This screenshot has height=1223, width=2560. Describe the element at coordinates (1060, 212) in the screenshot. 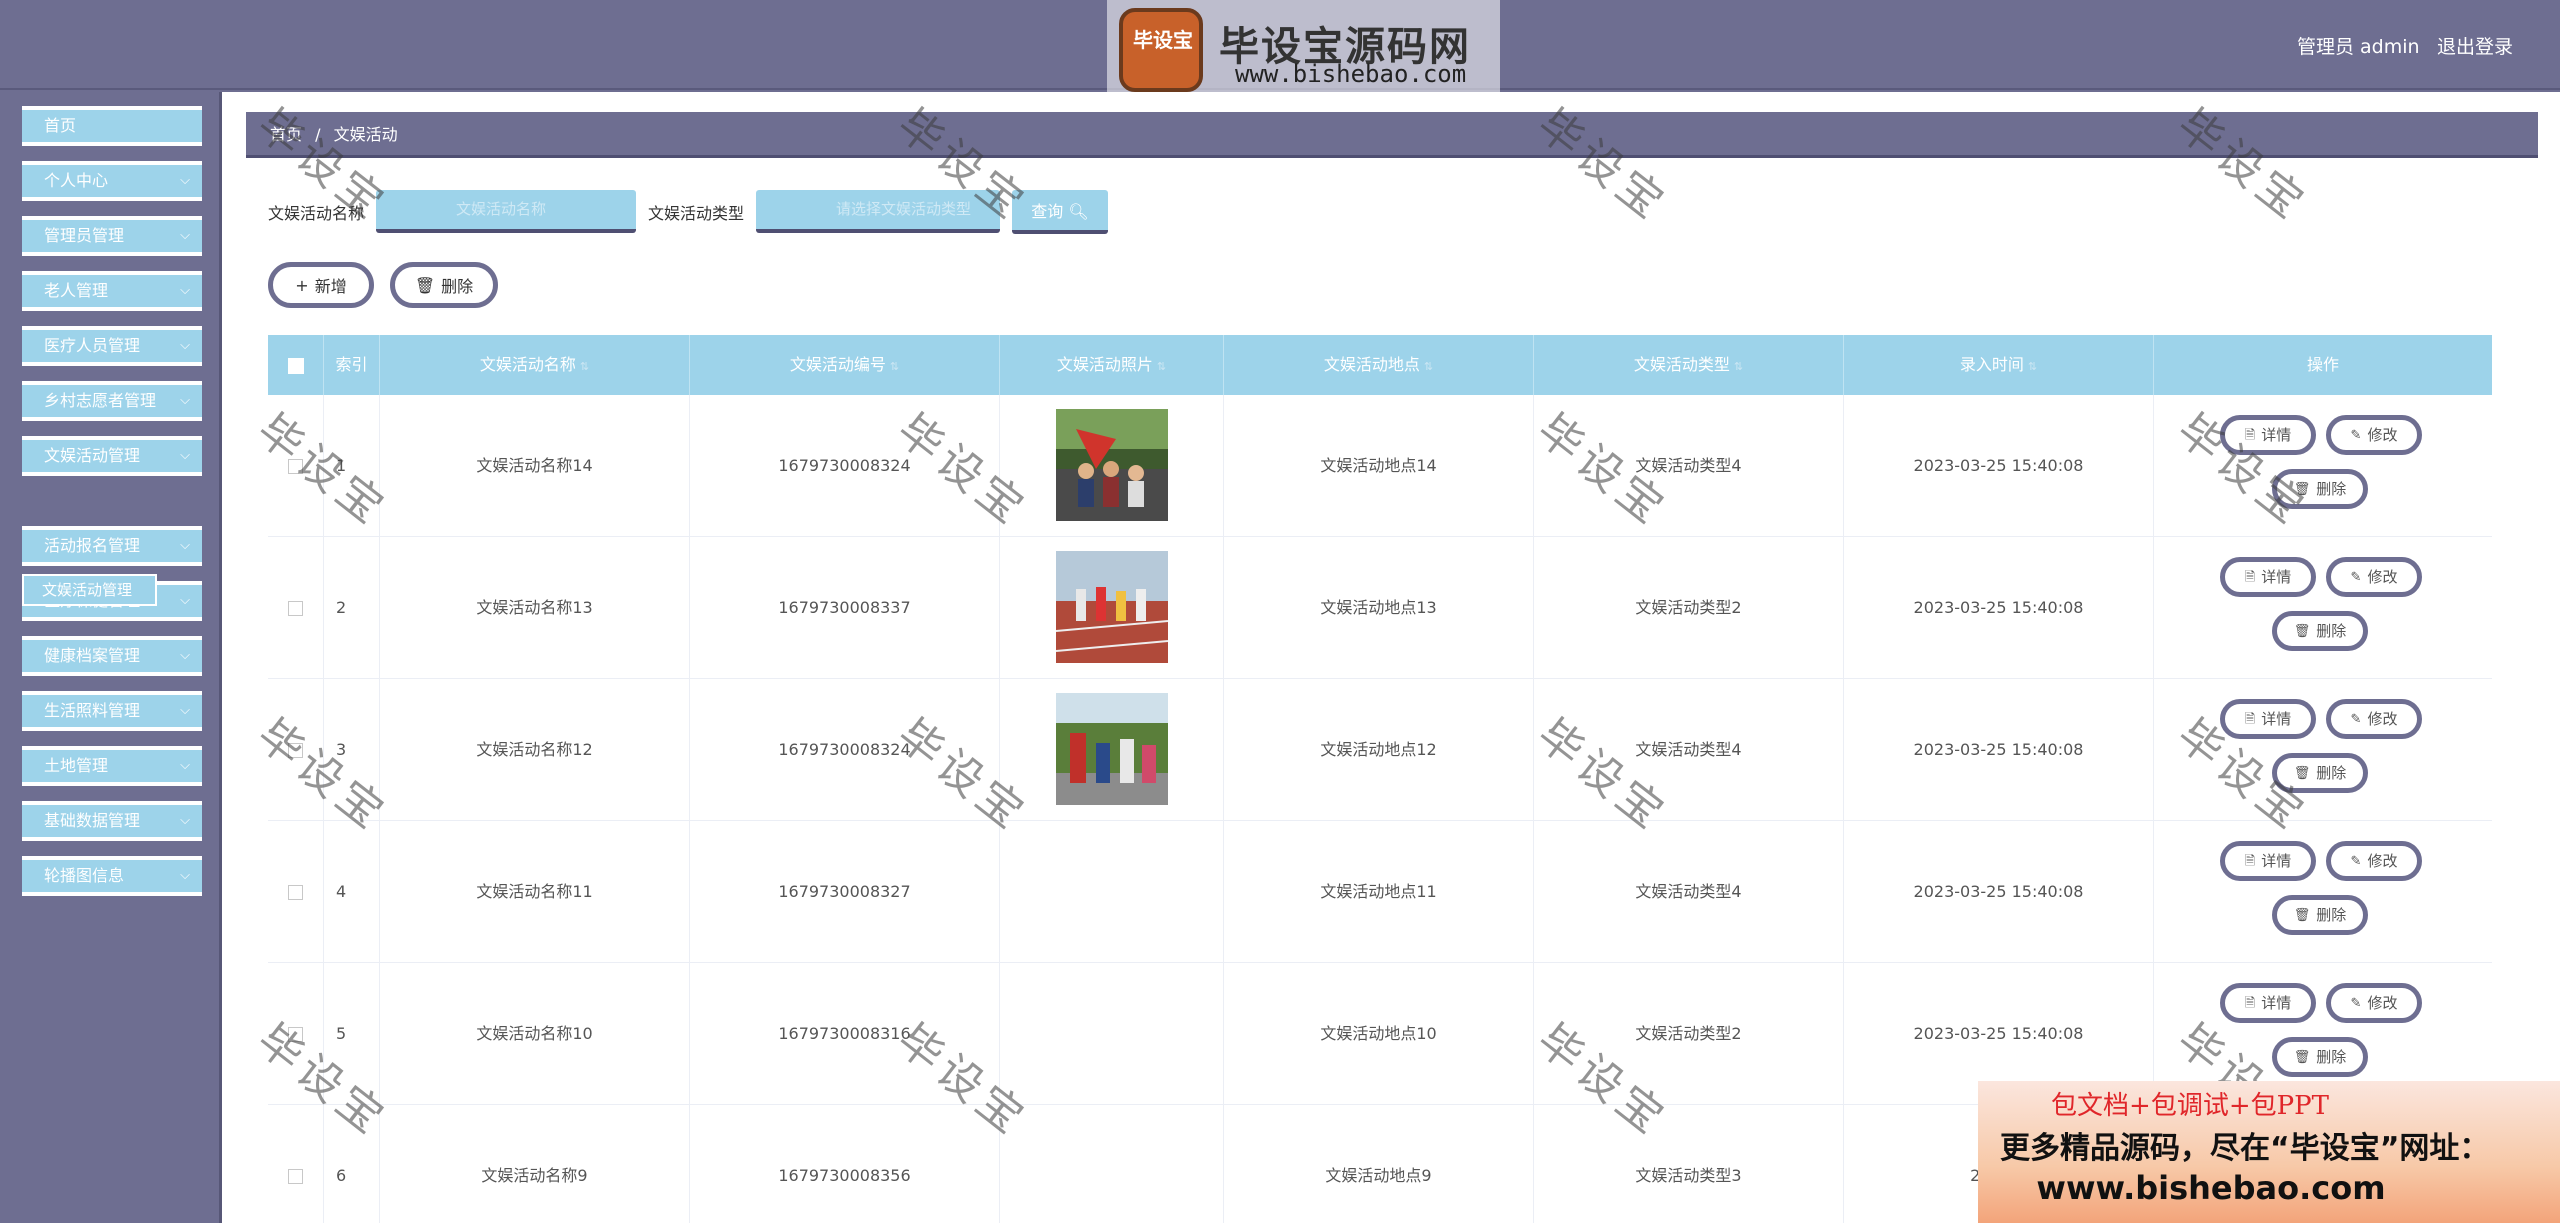

I see `search-button: 查询 🔍︎` at that location.